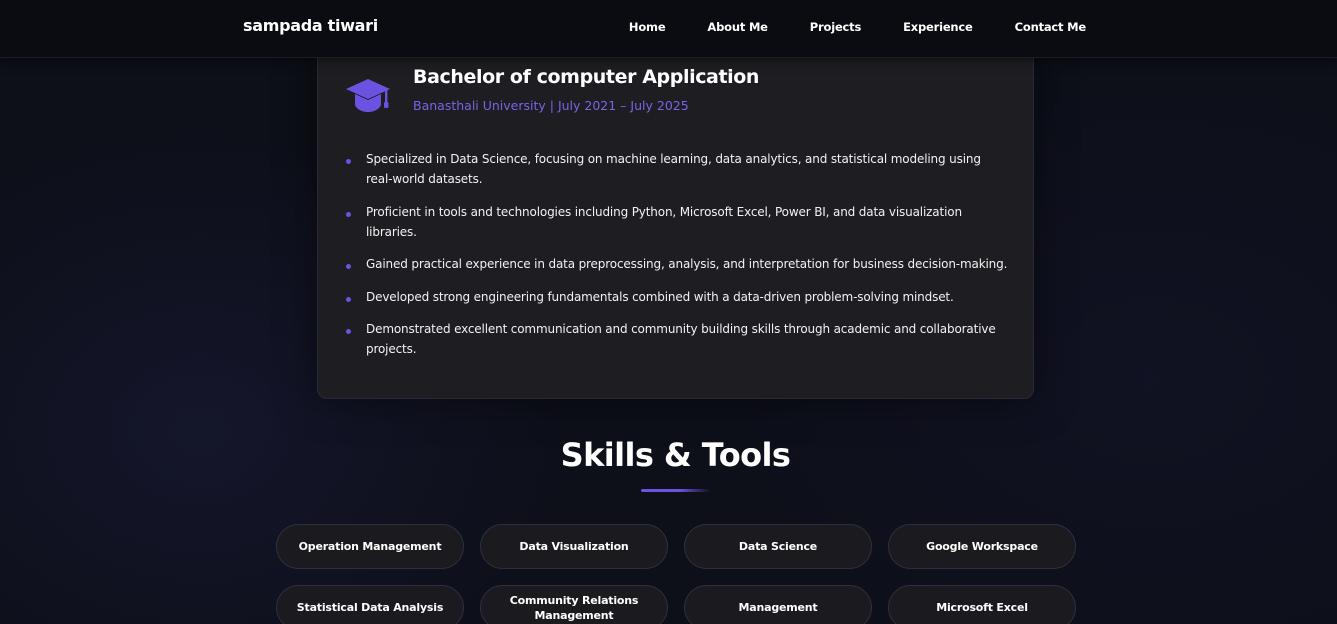  What do you see at coordinates (982, 546) in the screenshot?
I see `skill-pill: Google Workspace` at bounding box center [982, 546].